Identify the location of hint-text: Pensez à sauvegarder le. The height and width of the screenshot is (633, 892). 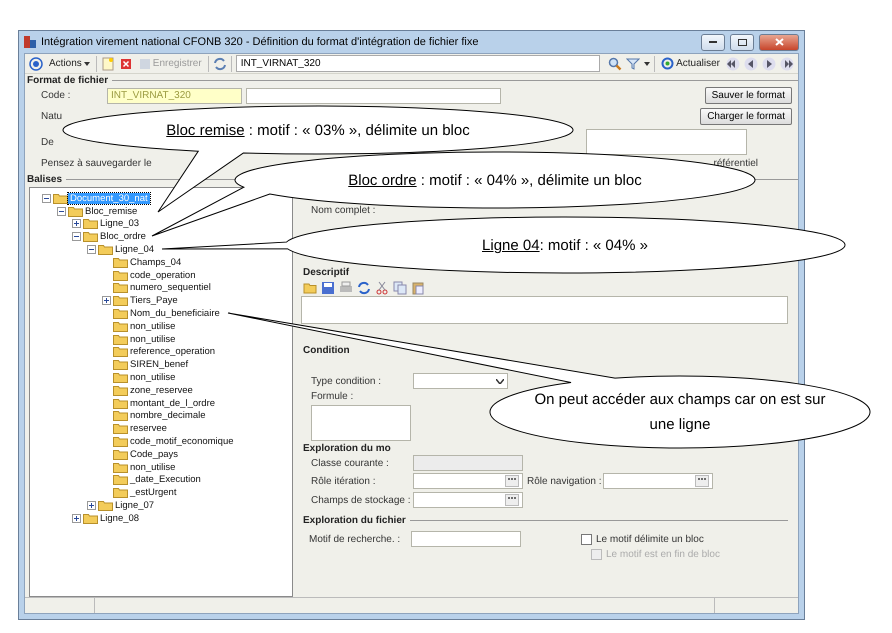
(96, 163).